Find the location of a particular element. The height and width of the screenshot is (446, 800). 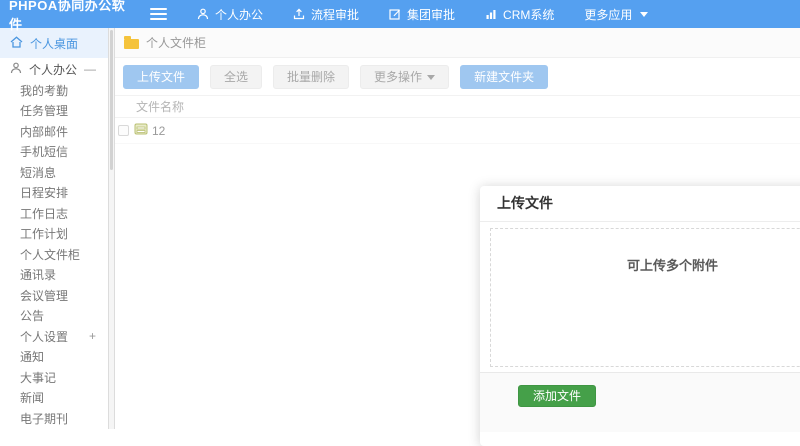

upload-file-button: 上传文件 is located at coordinates (161, 77).